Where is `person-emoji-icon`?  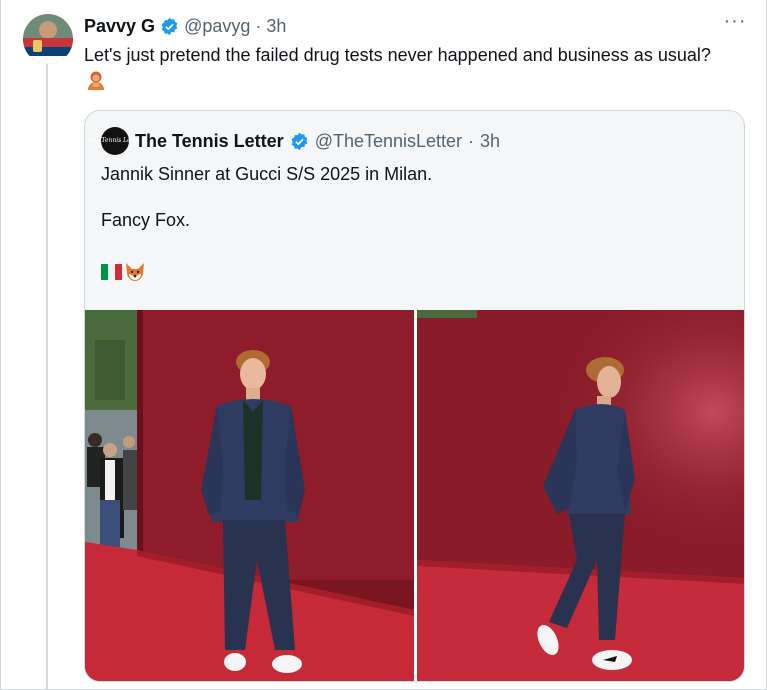 person-emoji-icon is located at coordinates (96, 80).